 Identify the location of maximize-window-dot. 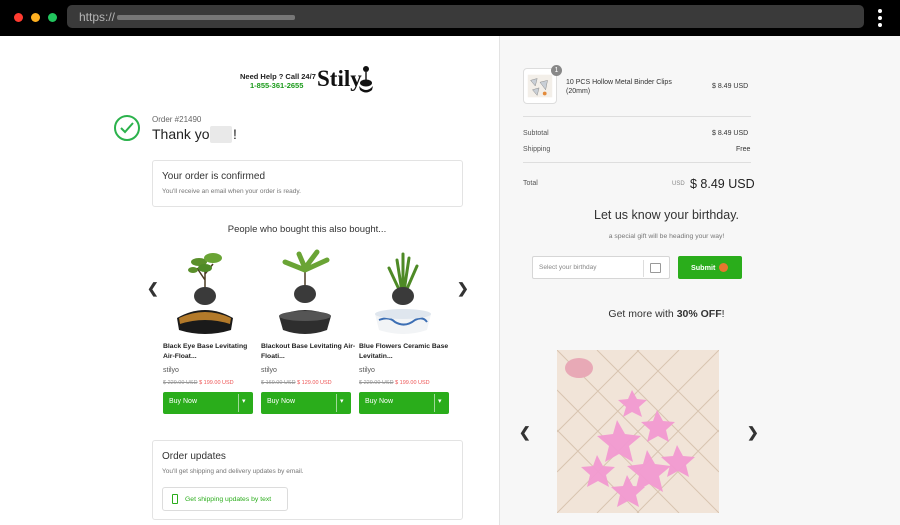
(52, 17).